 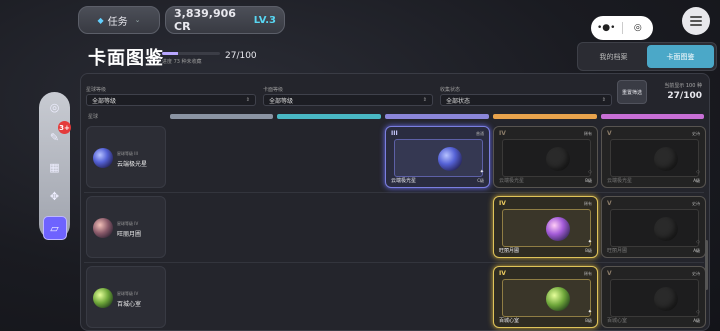 What do you see at coordinates (126, 58) in the screenshot?
I see `page-title: 卡面图鉴` at bounding box center [126, 58].